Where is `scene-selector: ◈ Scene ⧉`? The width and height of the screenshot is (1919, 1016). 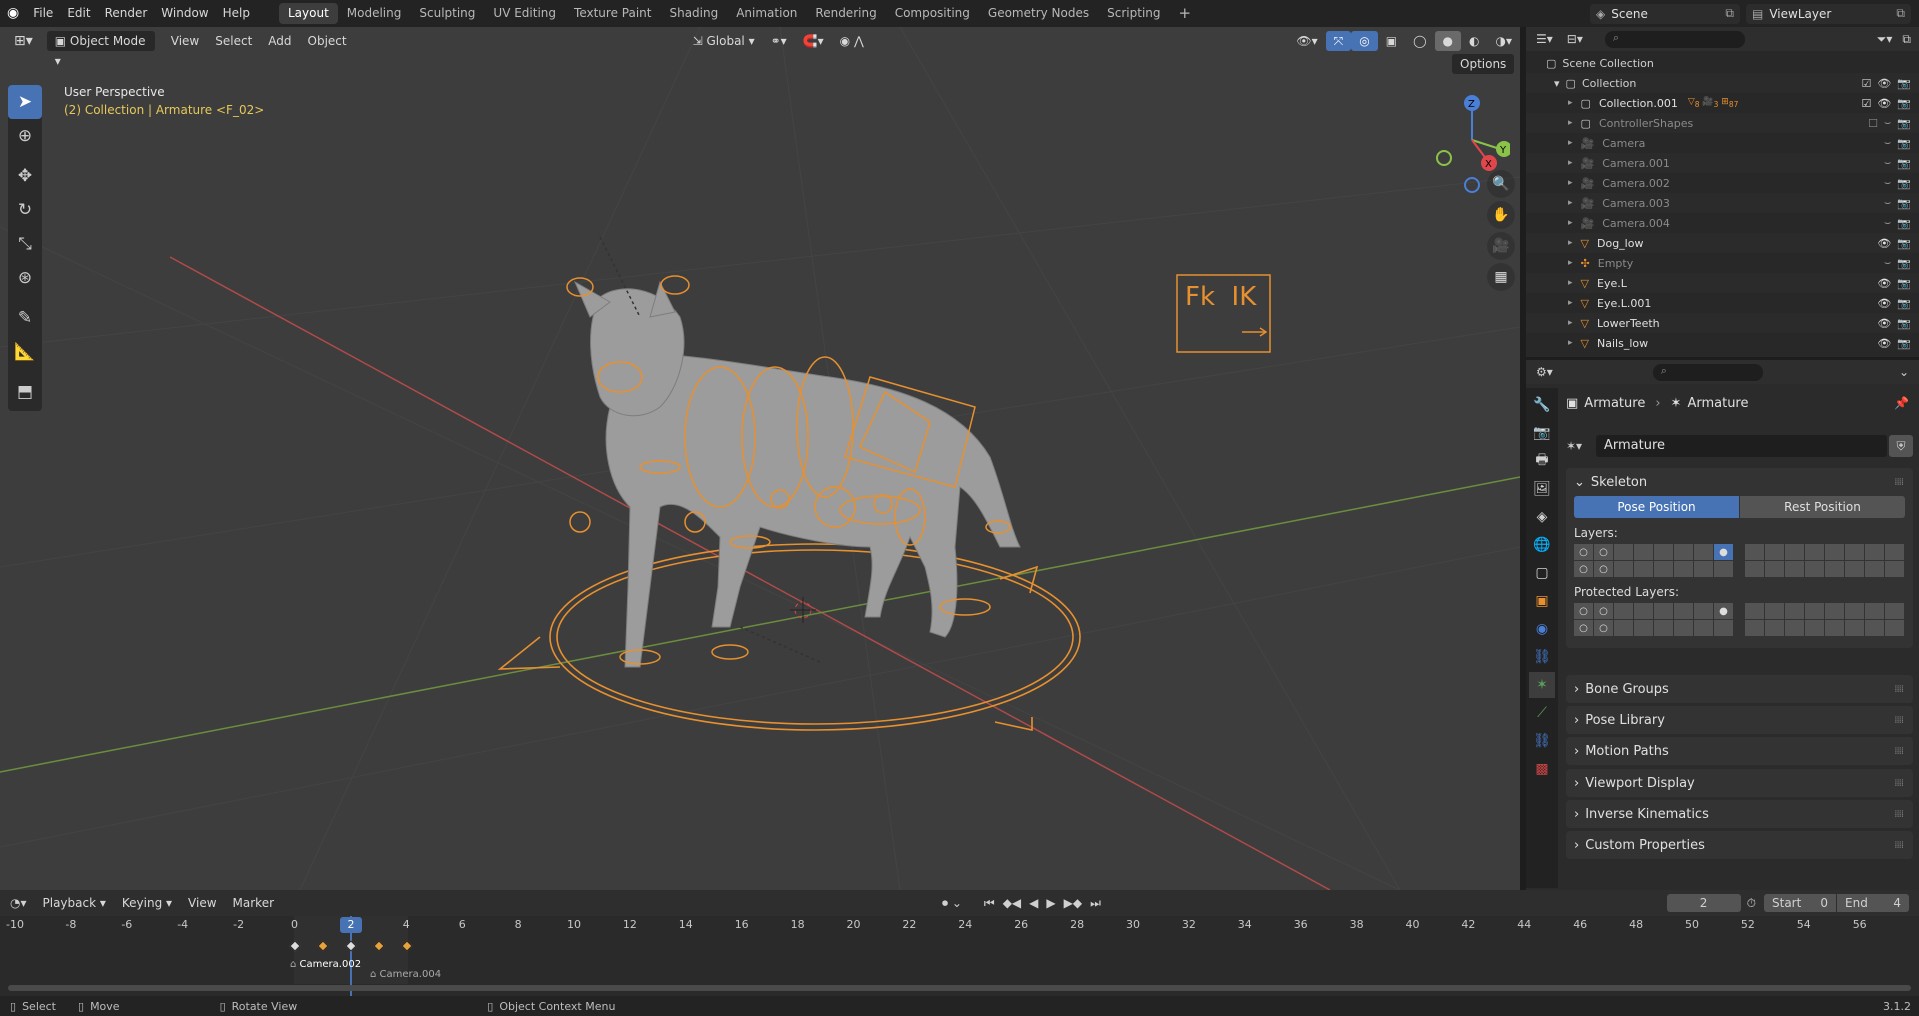 scene-selector: ◈ Scene ⧉ is located at coordinates (1665, 13).